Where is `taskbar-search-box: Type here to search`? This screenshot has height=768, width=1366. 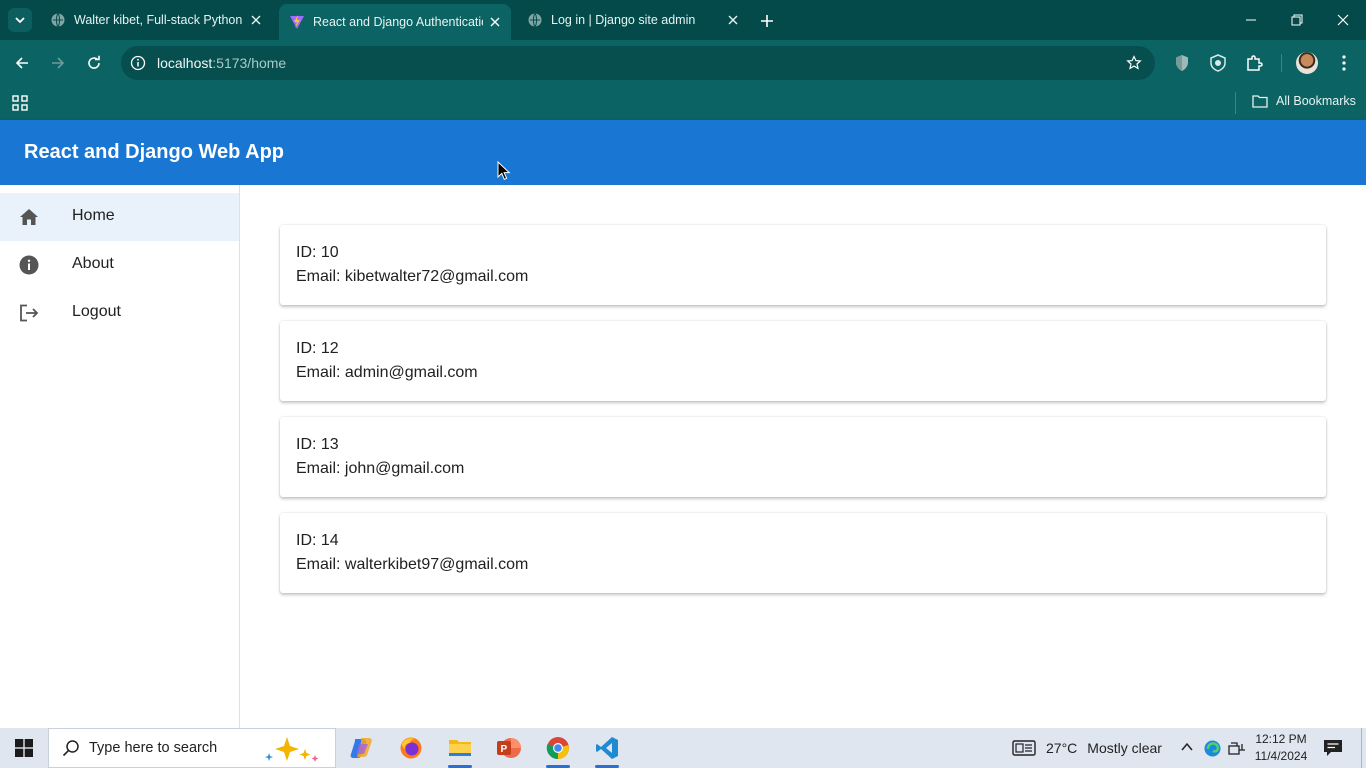
taskbar-search-box: Type here to search is located at coordinates (192, 748).